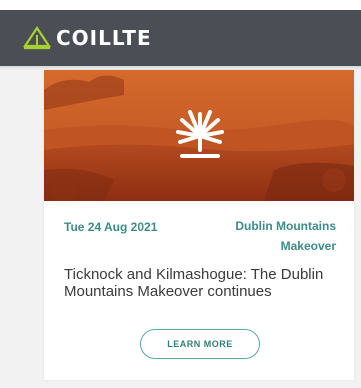  Describe the element at coordinates (180, 5) in the screenshot. I see `top-strip` at that location.